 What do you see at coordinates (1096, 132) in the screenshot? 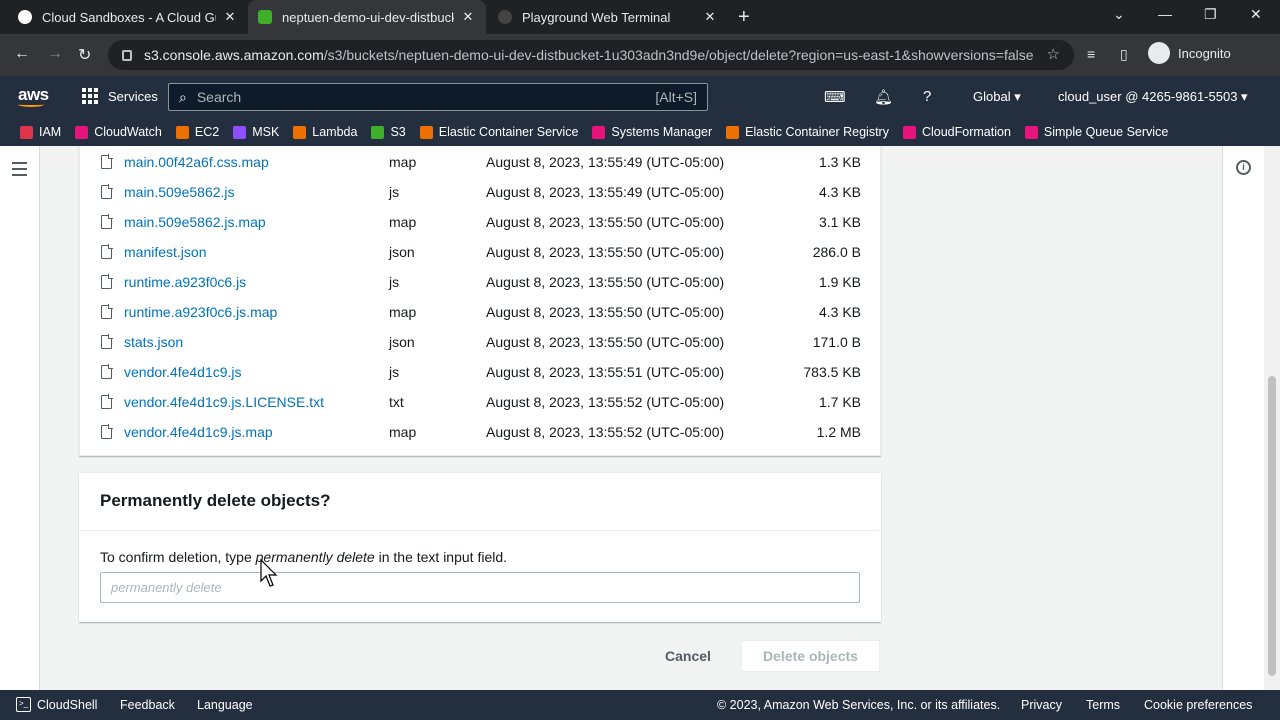
I see `favorite-simple-queue-service: Simple Queue Service` at bounding box center [1096, 132].